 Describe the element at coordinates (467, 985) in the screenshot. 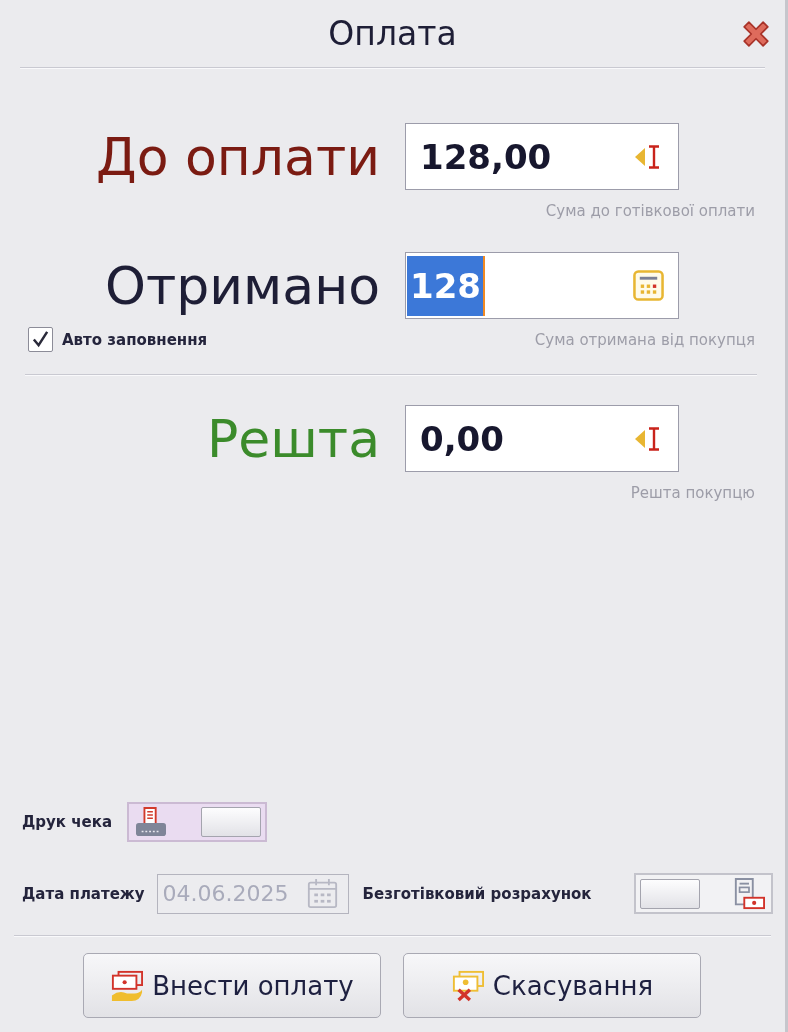

I see `banknote-cross-icon` at that location.